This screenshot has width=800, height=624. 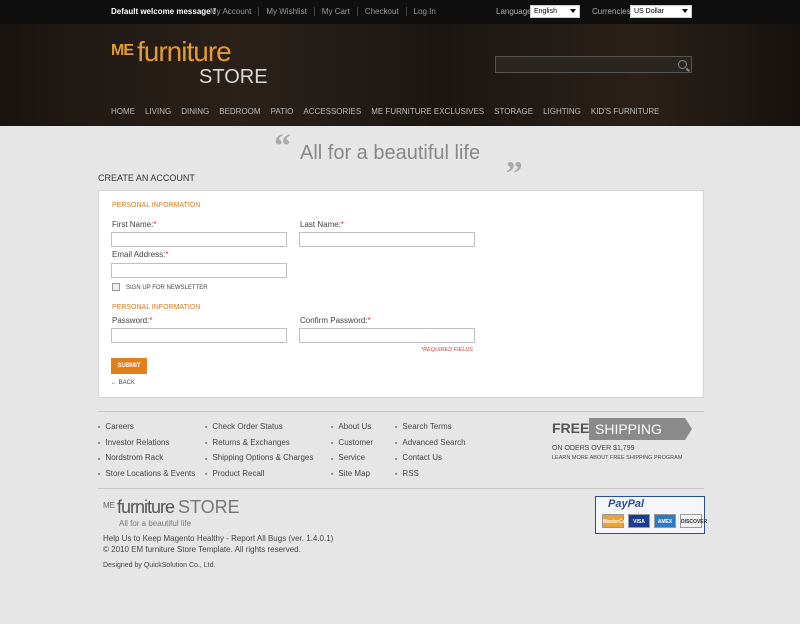 What do you see at coordinates (156, 205) in the screenshot?
I see `section-title-personal: PERSONAL INFORMATION` at bounding box center [156, 205].